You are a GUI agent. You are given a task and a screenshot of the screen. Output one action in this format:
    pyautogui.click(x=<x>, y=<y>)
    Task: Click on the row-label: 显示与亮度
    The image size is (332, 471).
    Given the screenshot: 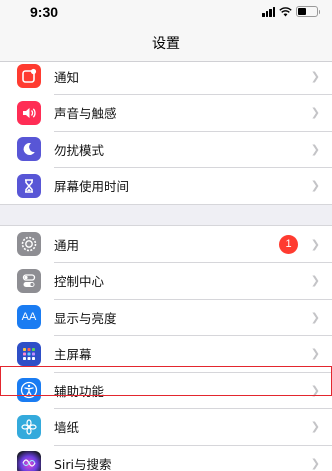 What is the action you would take?
    pyautogui.click(x=85, y=318)
    